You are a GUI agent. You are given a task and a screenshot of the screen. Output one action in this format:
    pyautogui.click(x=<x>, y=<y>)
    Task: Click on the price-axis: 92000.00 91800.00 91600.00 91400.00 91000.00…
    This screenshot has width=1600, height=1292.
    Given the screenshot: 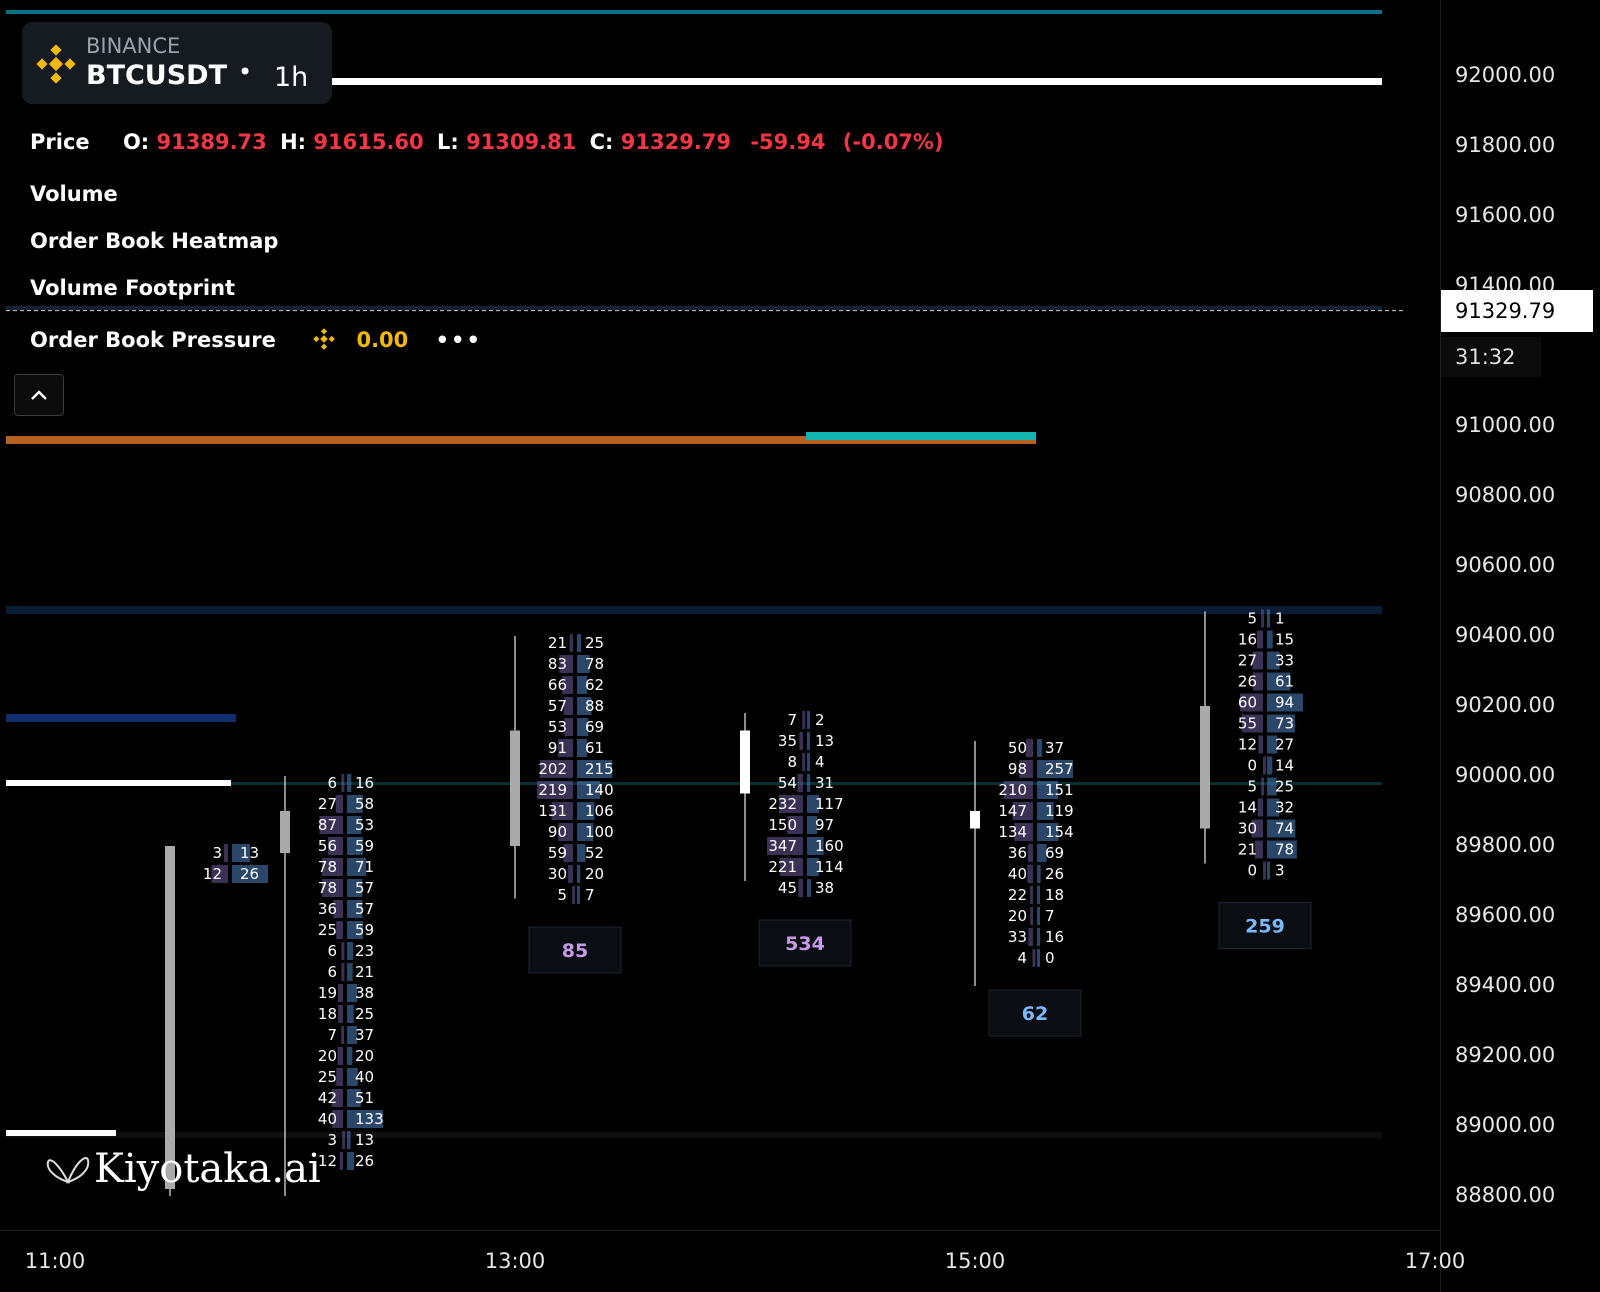 What is the action you would take?
    pyautogui.click(x=1520, y=646)
    